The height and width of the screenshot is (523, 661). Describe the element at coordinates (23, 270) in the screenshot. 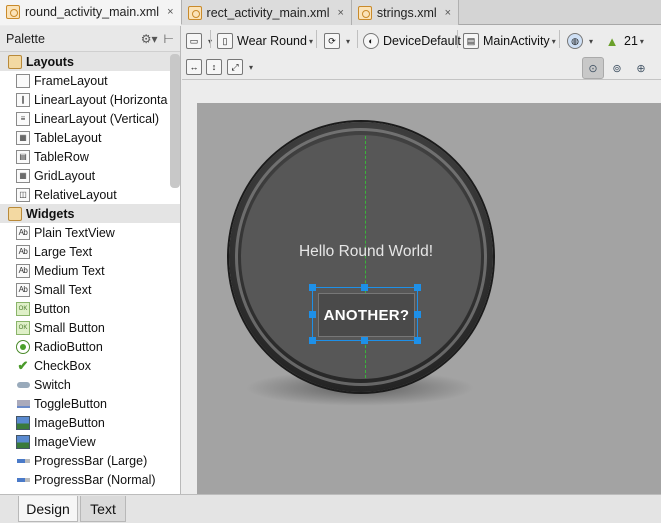

I see `medium-text-icon: Ab` at that location.